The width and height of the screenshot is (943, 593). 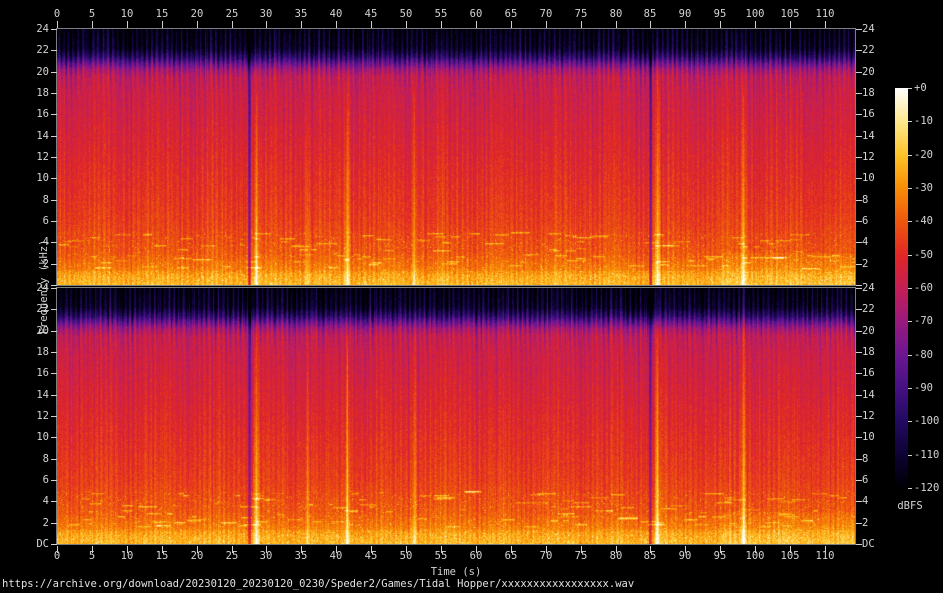 What do you see at coordinates (868, 544) in the screenshot?
I see `freq-tick-label: DC` at bounding box center [868, 544].